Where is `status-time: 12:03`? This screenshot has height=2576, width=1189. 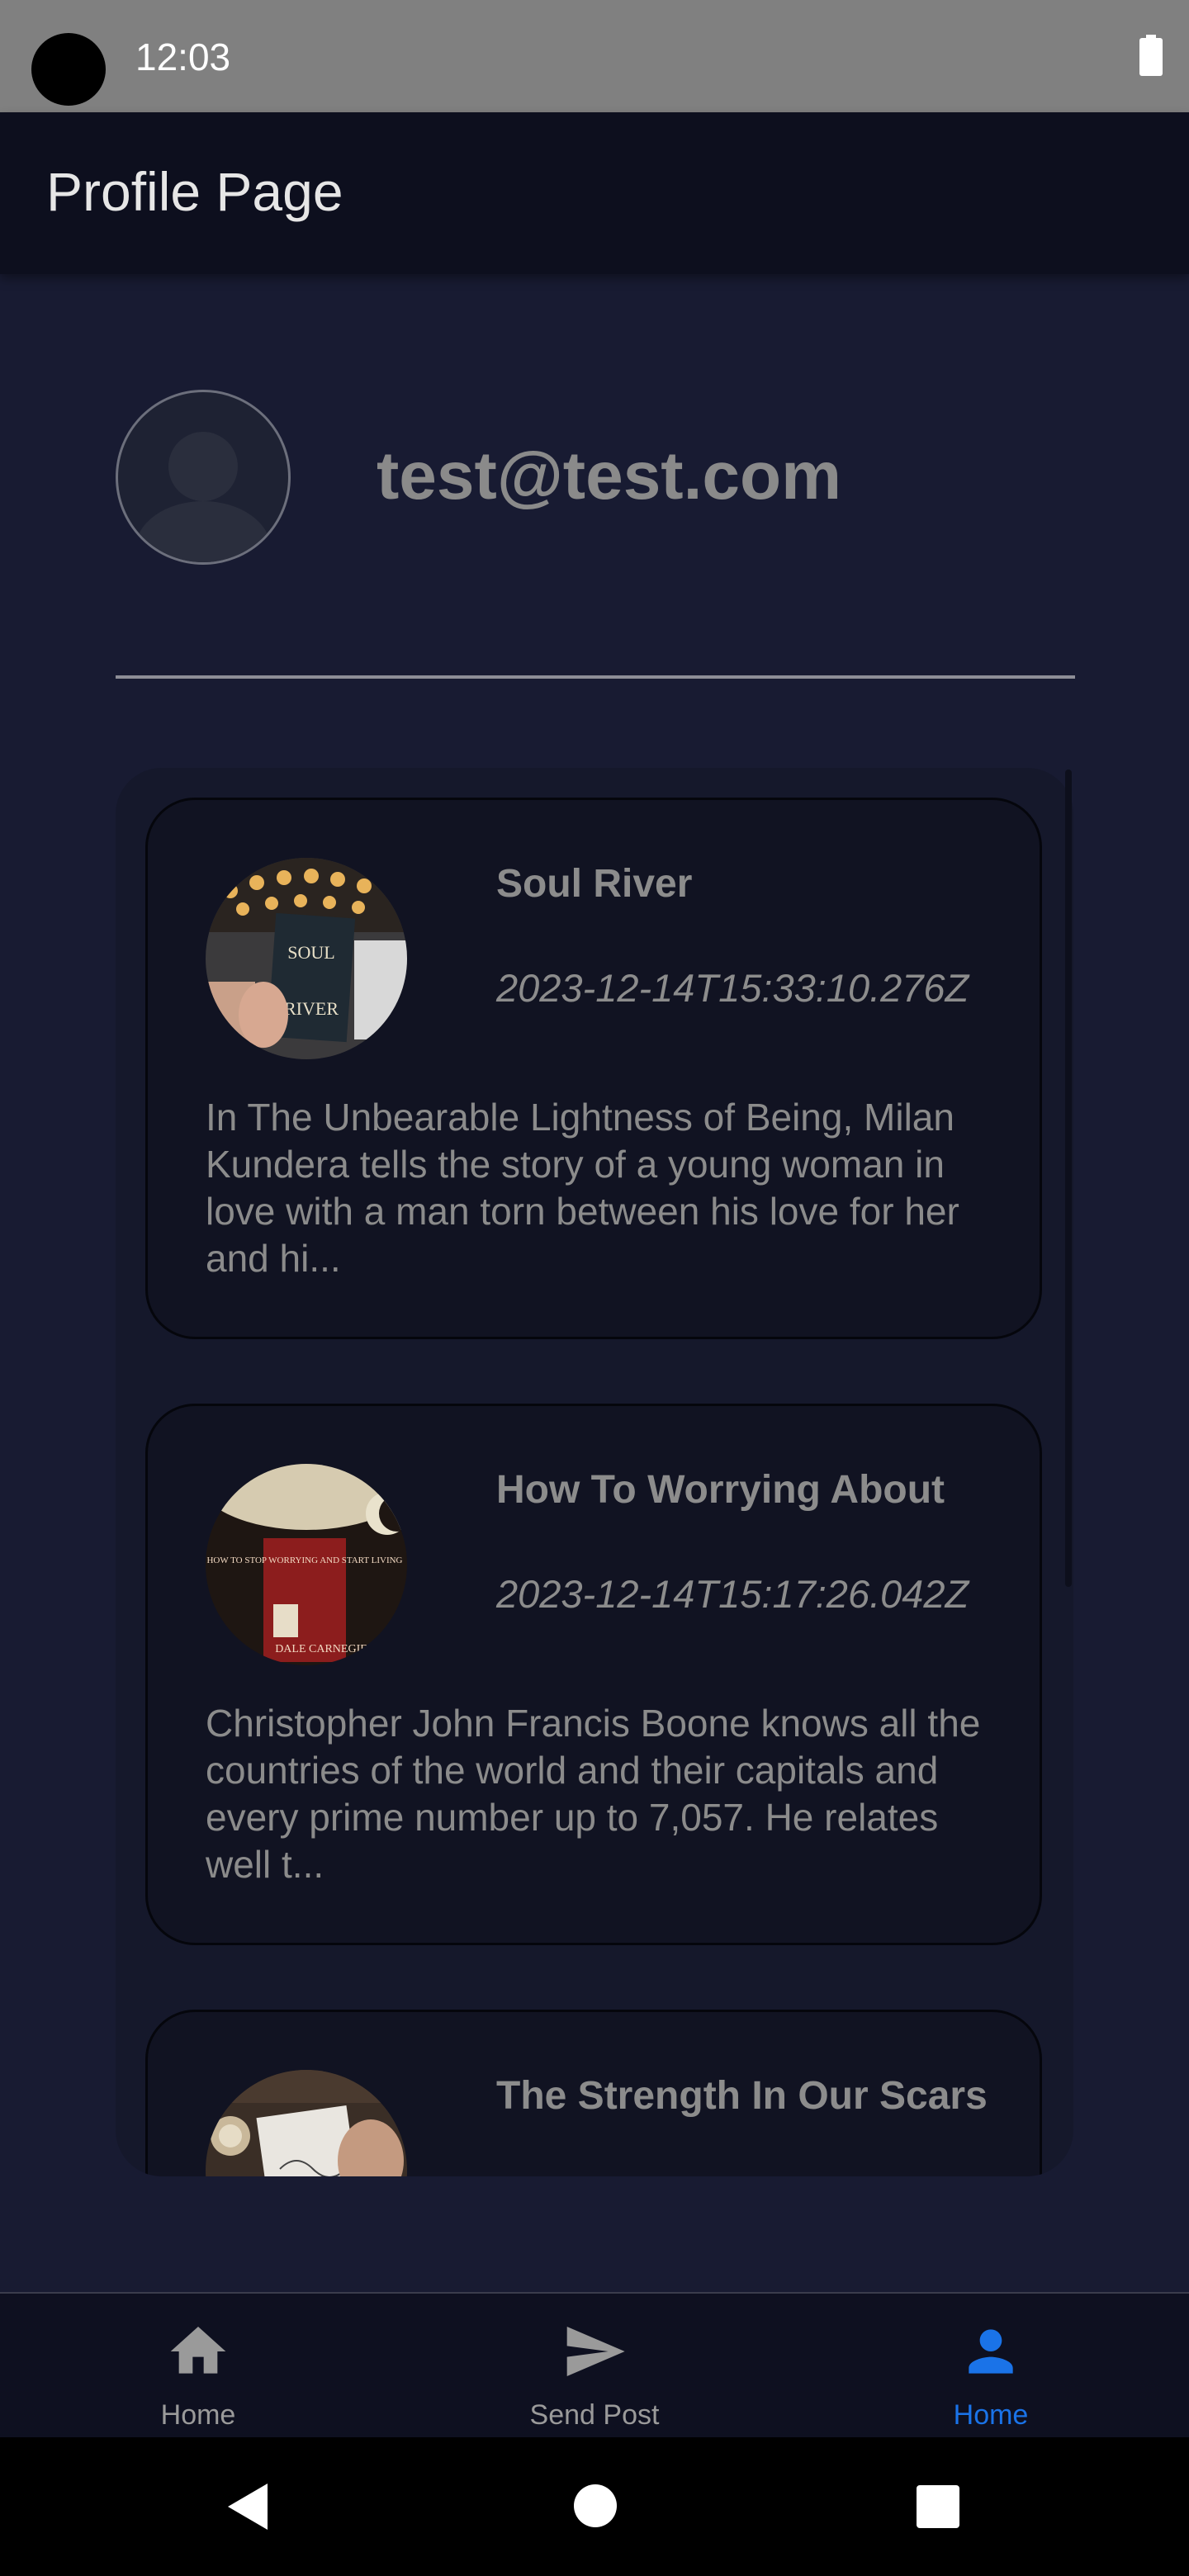
status-time: 12:03 is located at coordinates (183, 57).